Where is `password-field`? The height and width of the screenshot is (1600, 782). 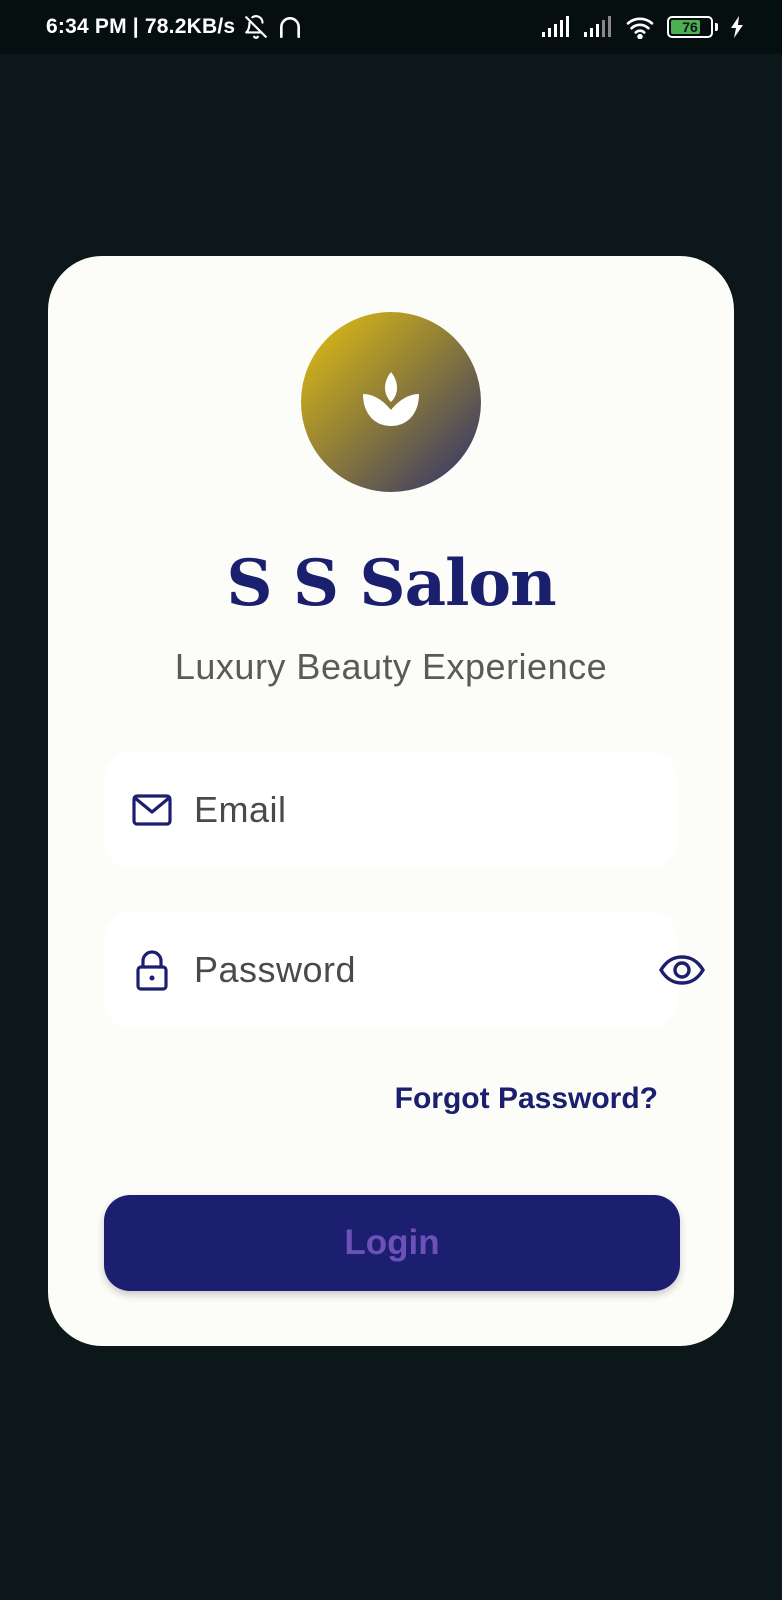 password-field is located at coordinates (404, 970).